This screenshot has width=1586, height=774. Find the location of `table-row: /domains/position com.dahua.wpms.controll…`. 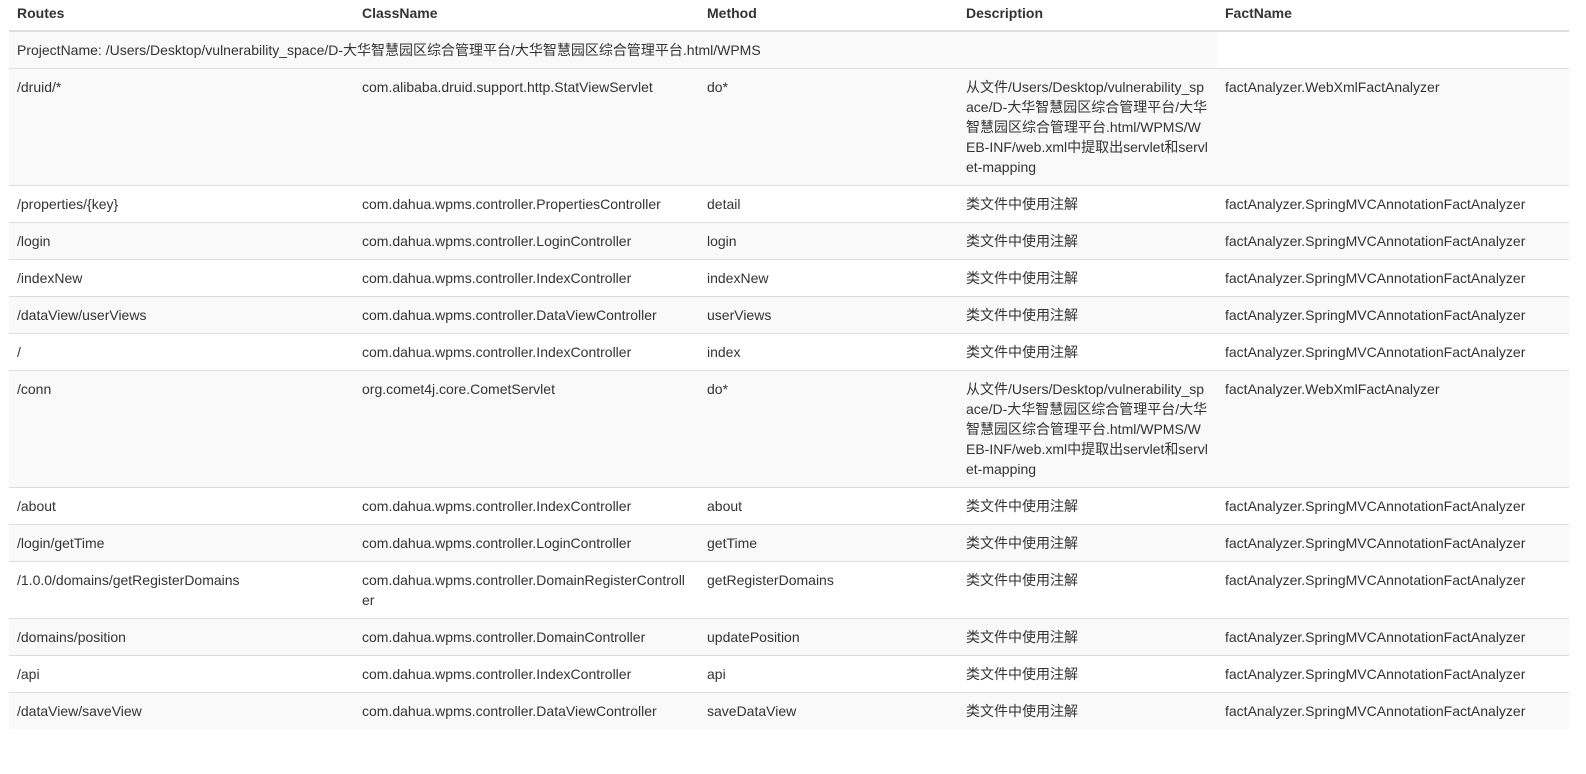

table-row: /domains/position com.dahua.wpms.controll… is located at coordinates (789, 637).